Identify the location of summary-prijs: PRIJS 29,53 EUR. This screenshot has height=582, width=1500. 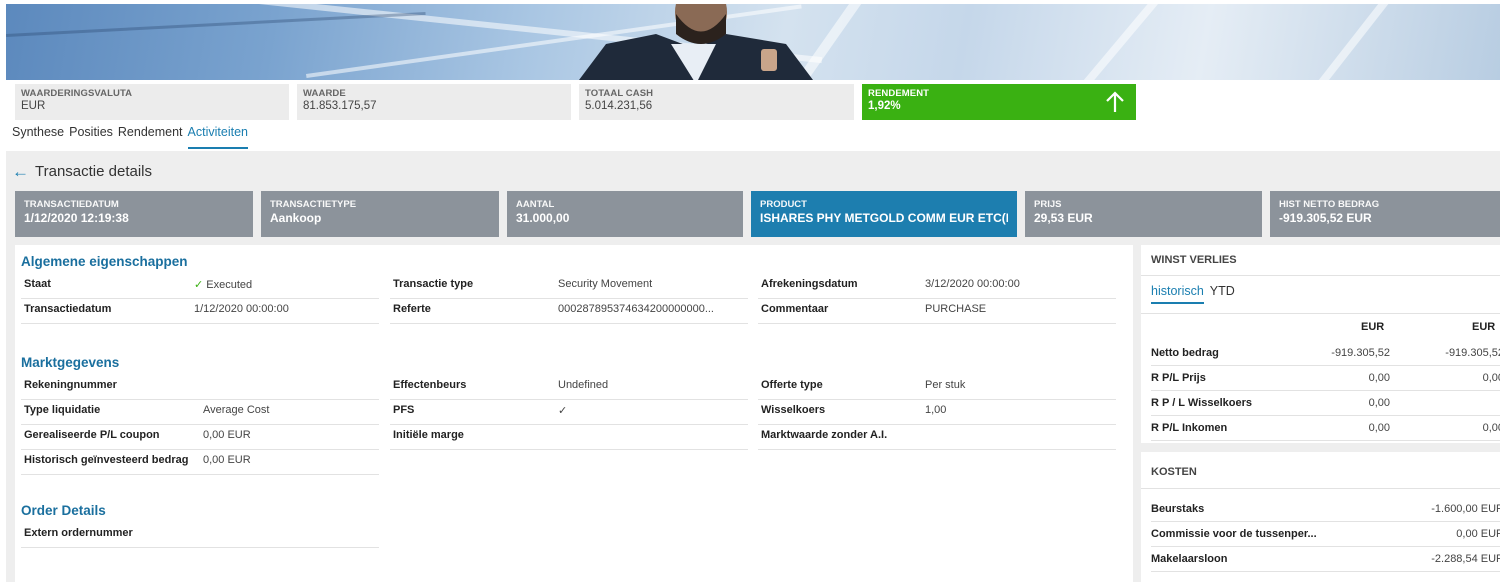
(1143, 214).